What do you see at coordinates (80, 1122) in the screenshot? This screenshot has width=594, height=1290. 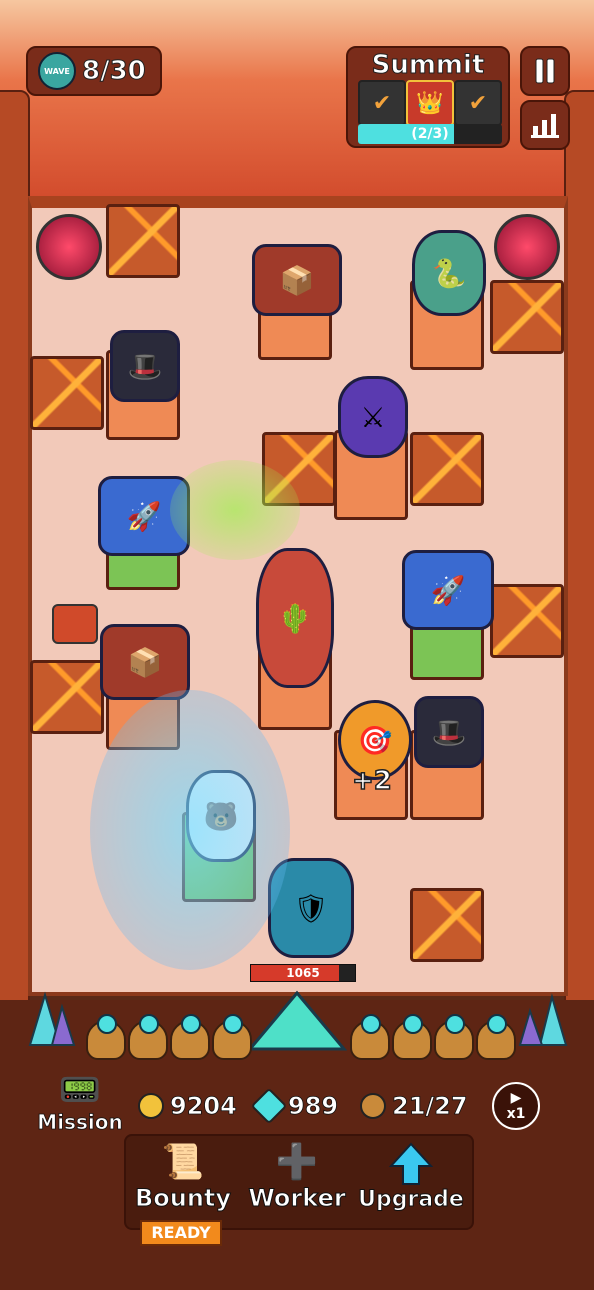 I see `mission-label: Mission` at bounding box center [80, 1122].